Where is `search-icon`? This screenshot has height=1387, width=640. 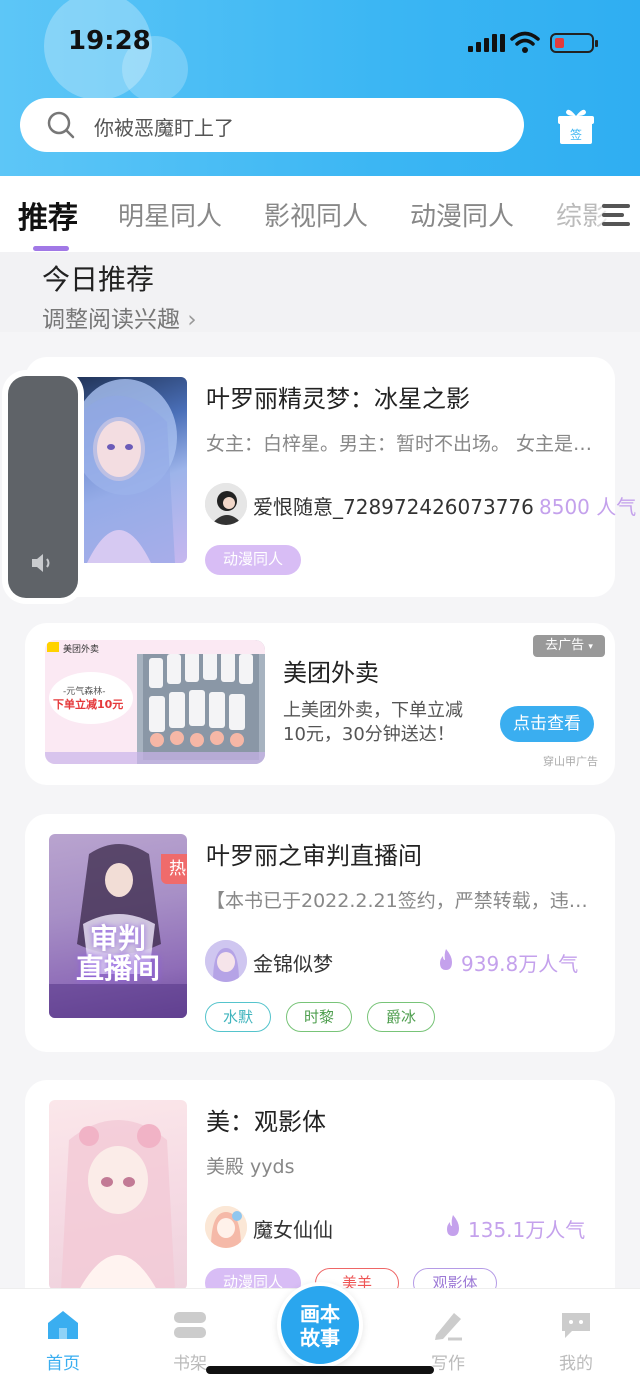 search-icon is located at coordinates (61, 125).